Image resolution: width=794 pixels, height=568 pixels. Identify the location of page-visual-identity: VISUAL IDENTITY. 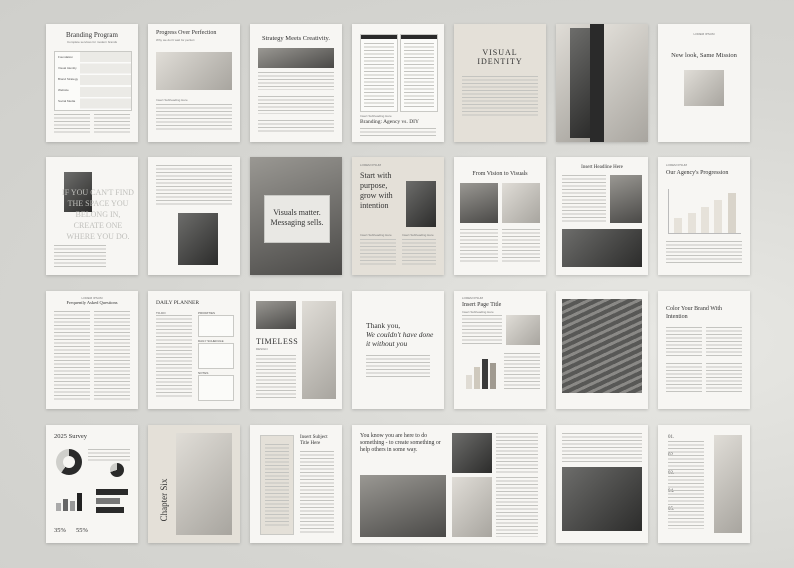
(500, 83).